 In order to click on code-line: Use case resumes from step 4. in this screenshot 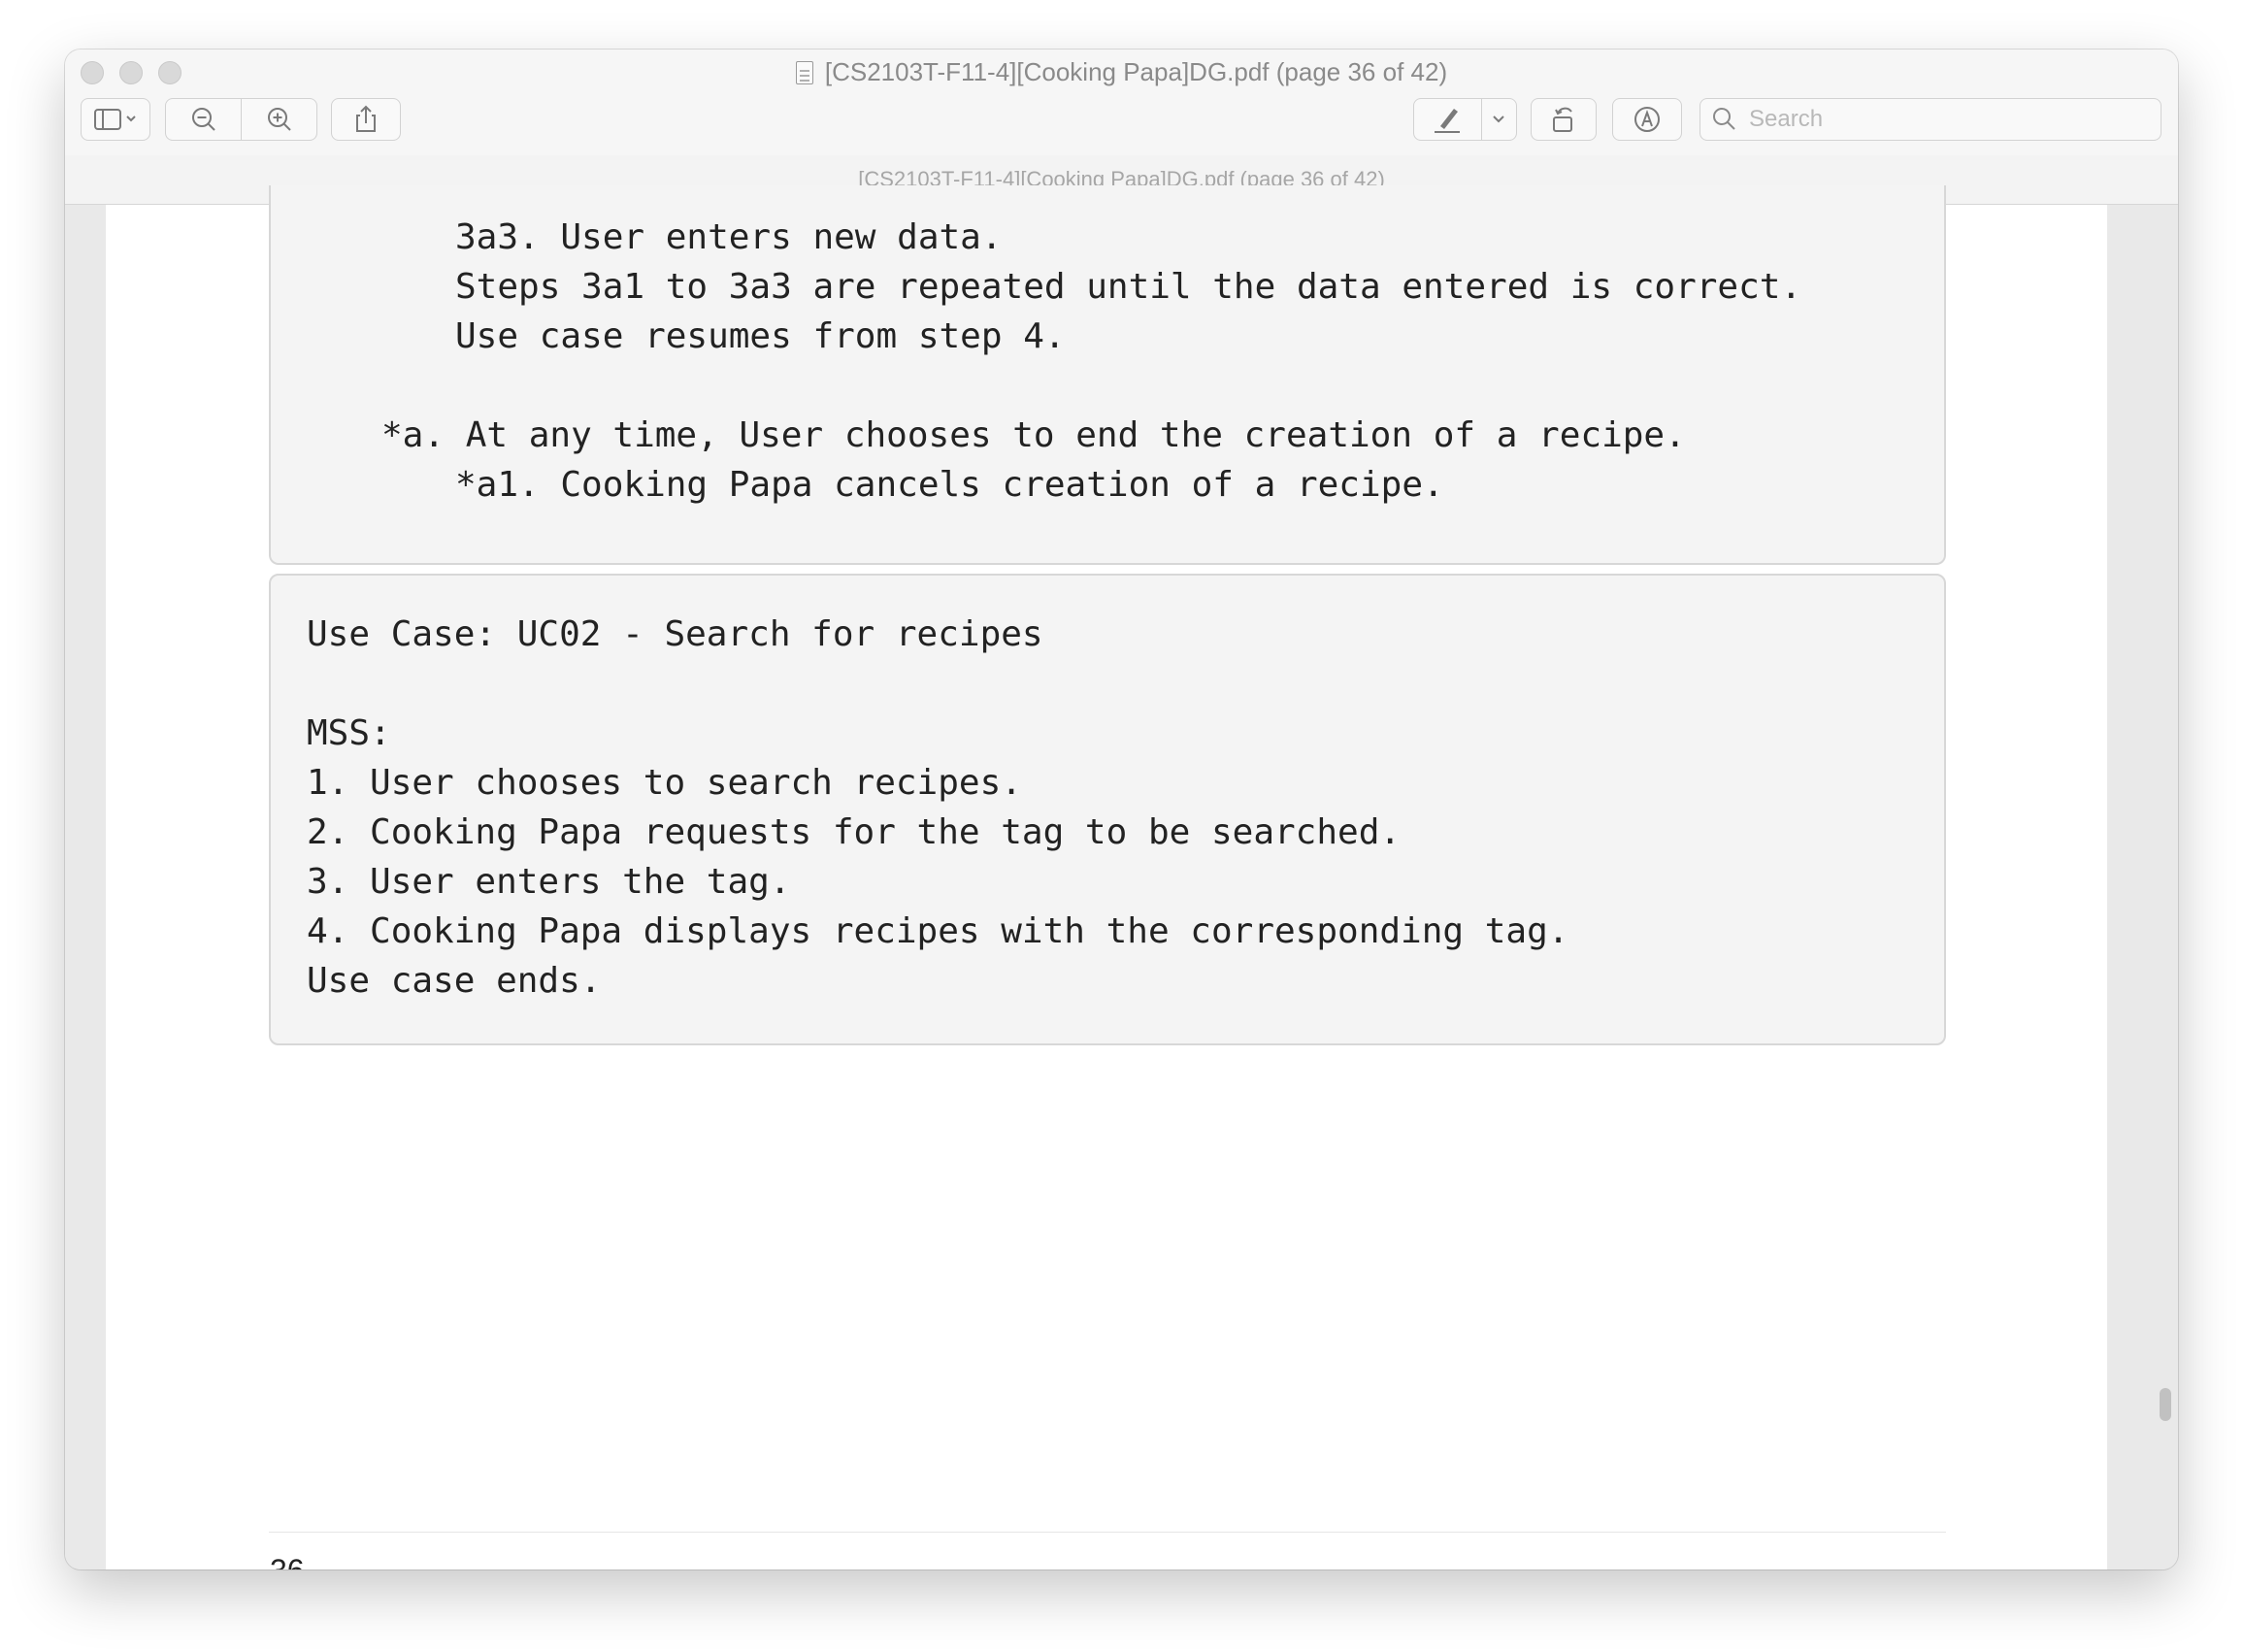, I will do `click(760, 336)`.